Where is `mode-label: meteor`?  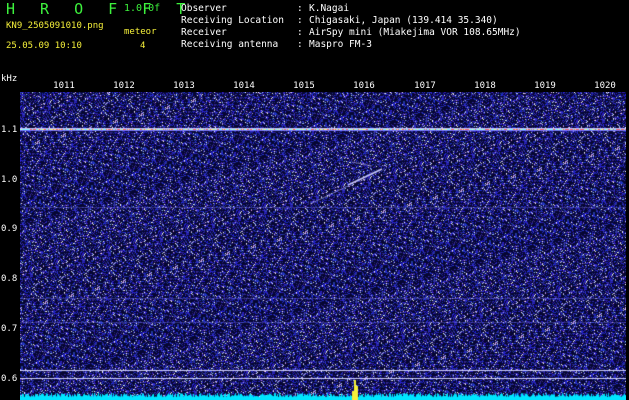 mode-label: meteor is located at coordinates (140, 32).